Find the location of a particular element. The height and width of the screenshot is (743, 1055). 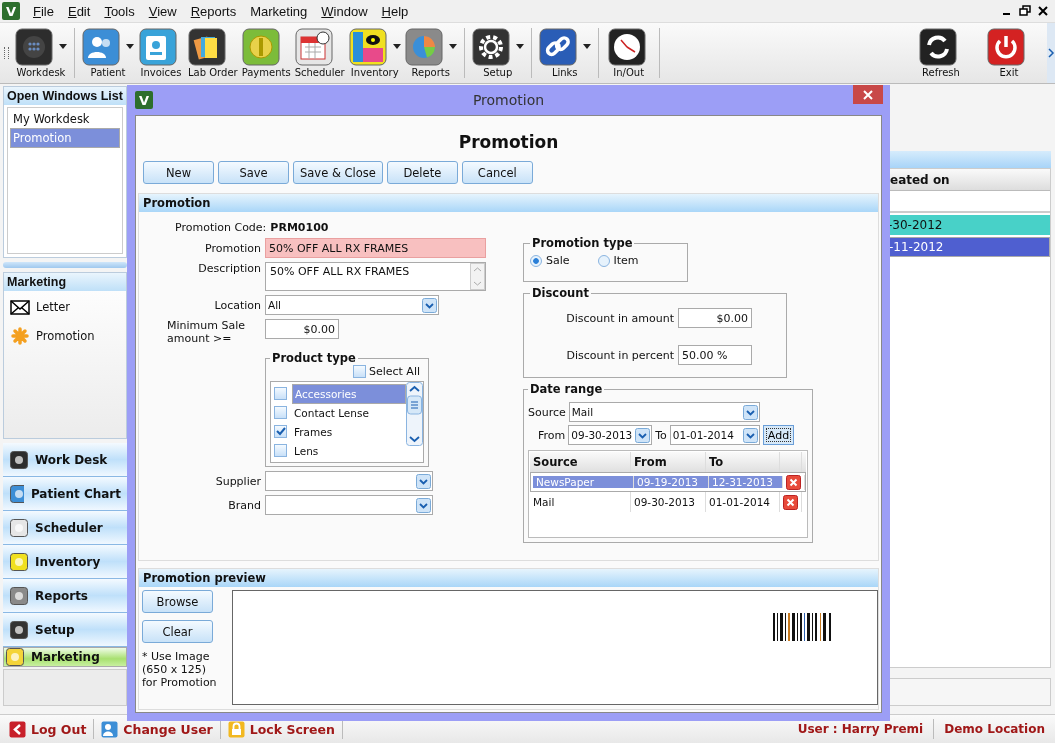

scrollbar is located at coordinates (414, 414).